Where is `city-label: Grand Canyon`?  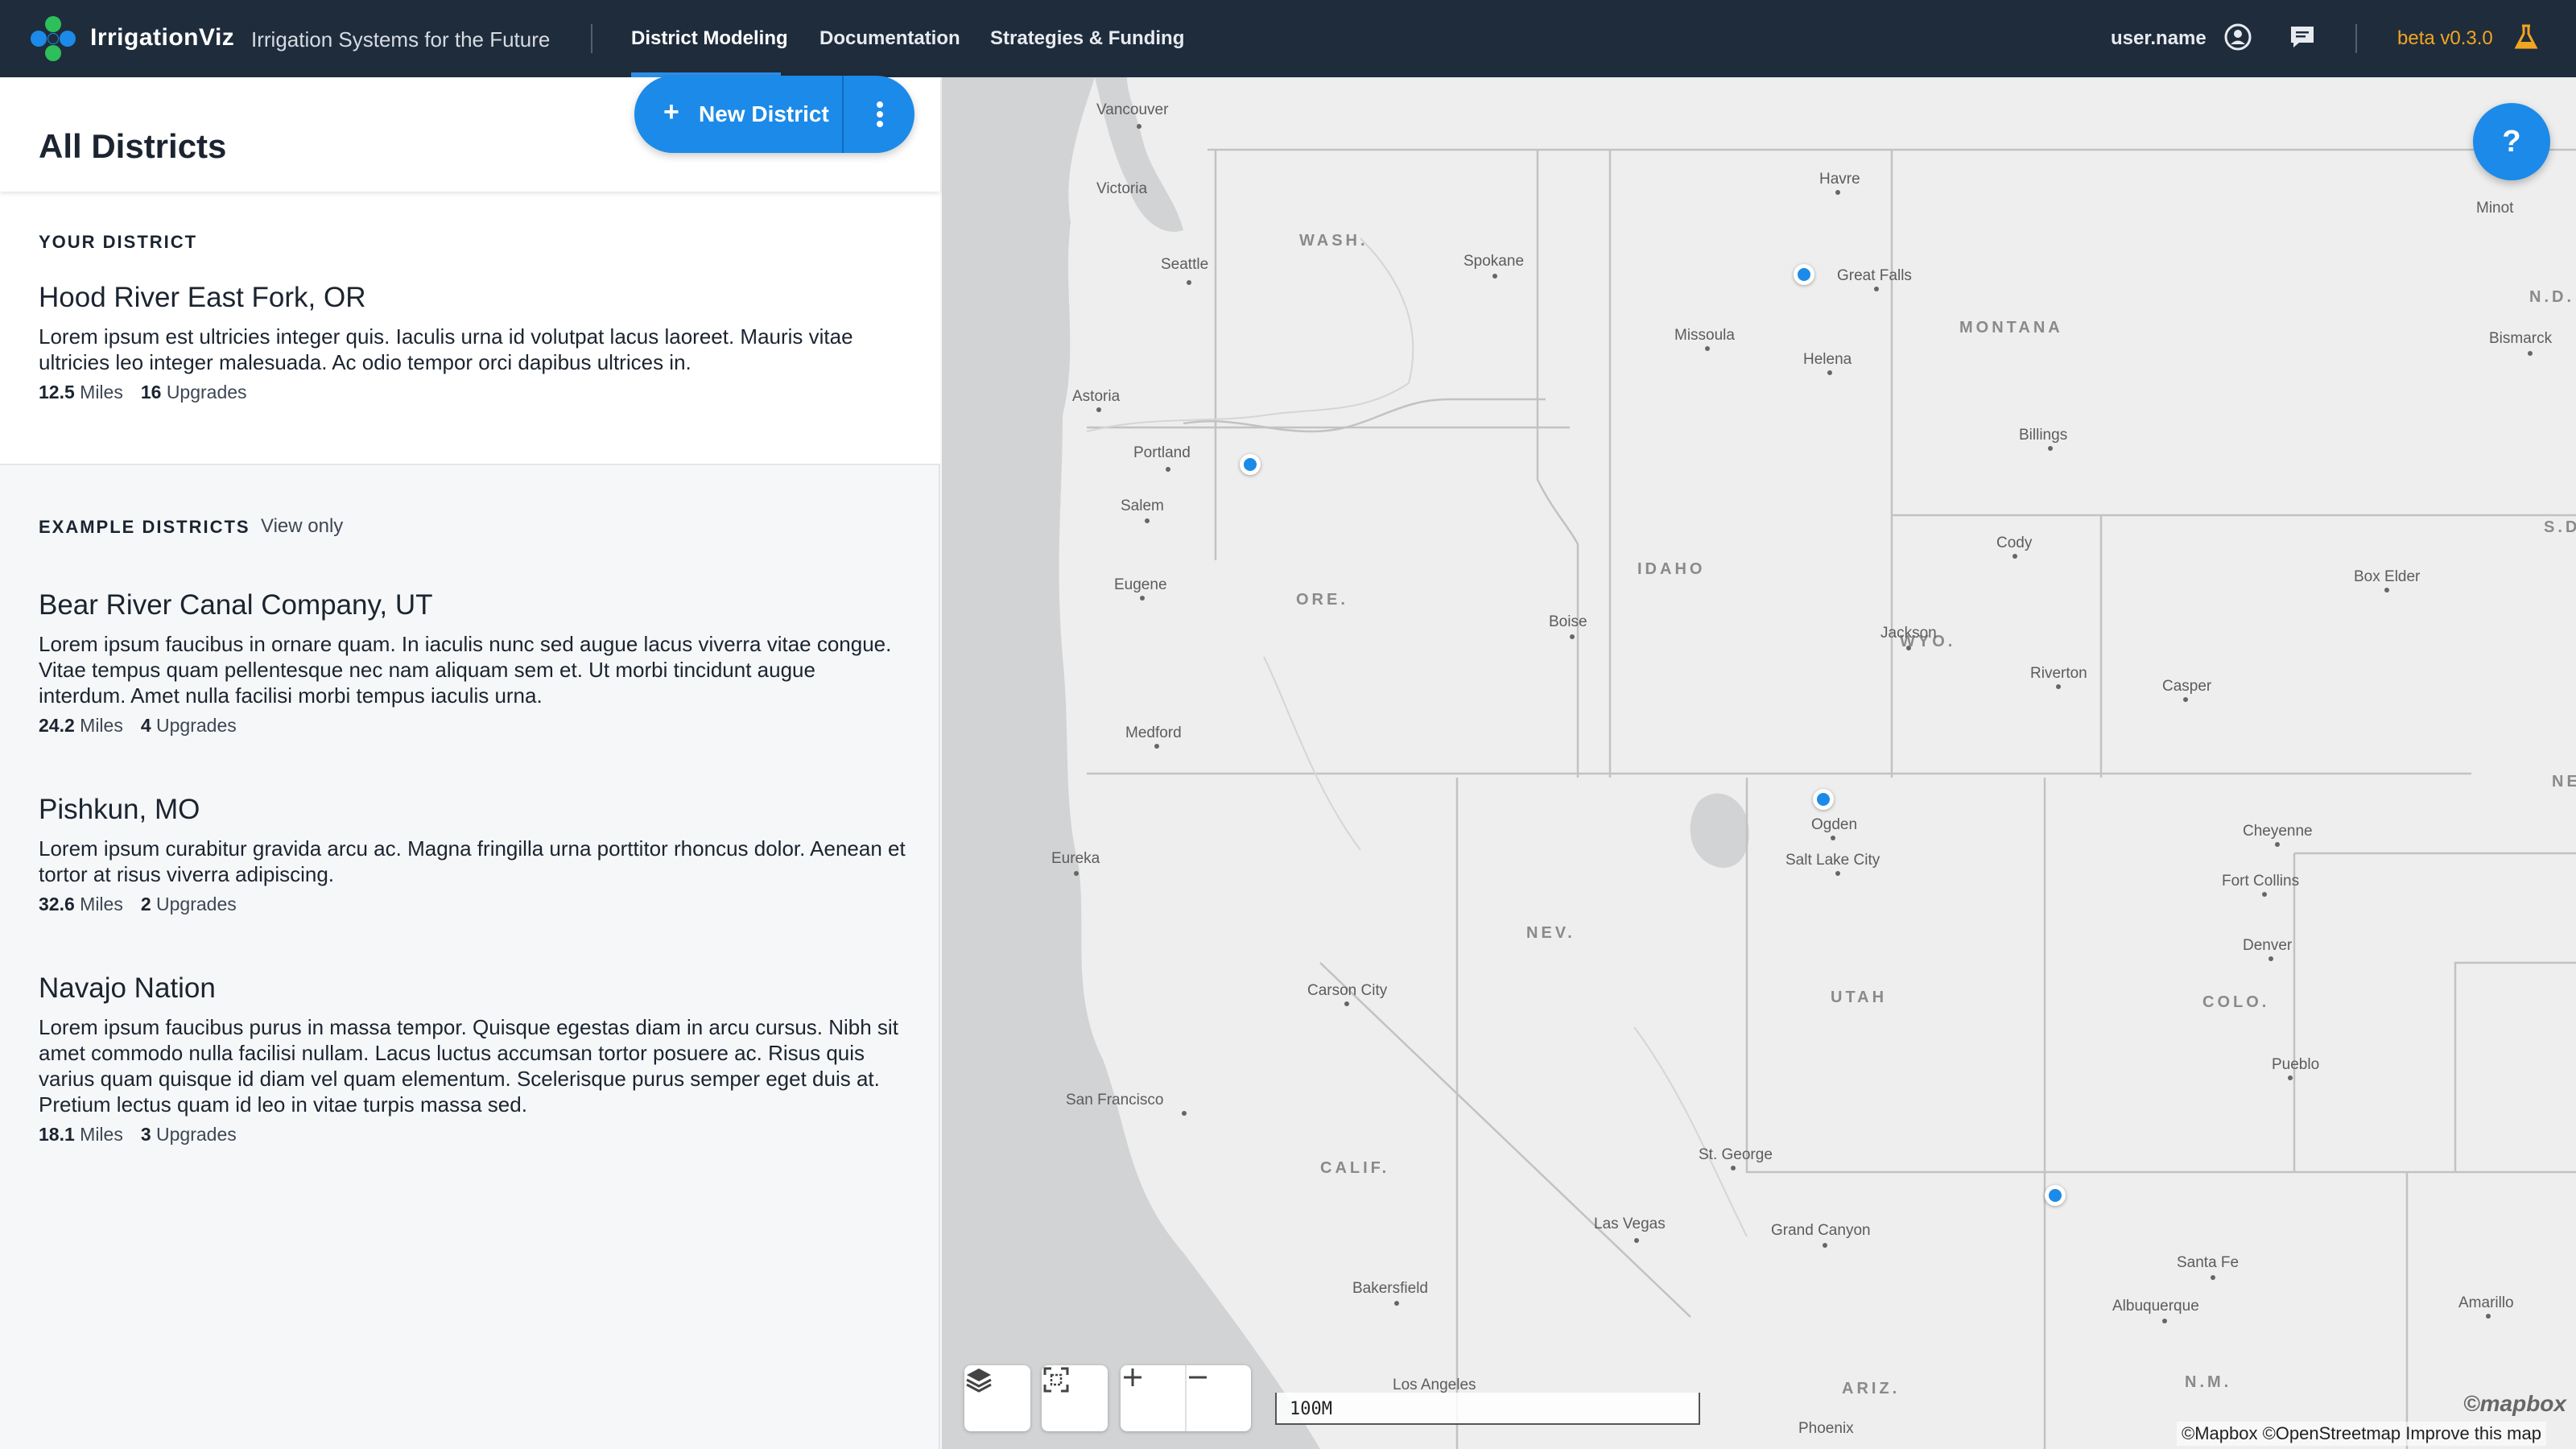
city-label: Grand Canyon is located at coordinates (1821, 1230).